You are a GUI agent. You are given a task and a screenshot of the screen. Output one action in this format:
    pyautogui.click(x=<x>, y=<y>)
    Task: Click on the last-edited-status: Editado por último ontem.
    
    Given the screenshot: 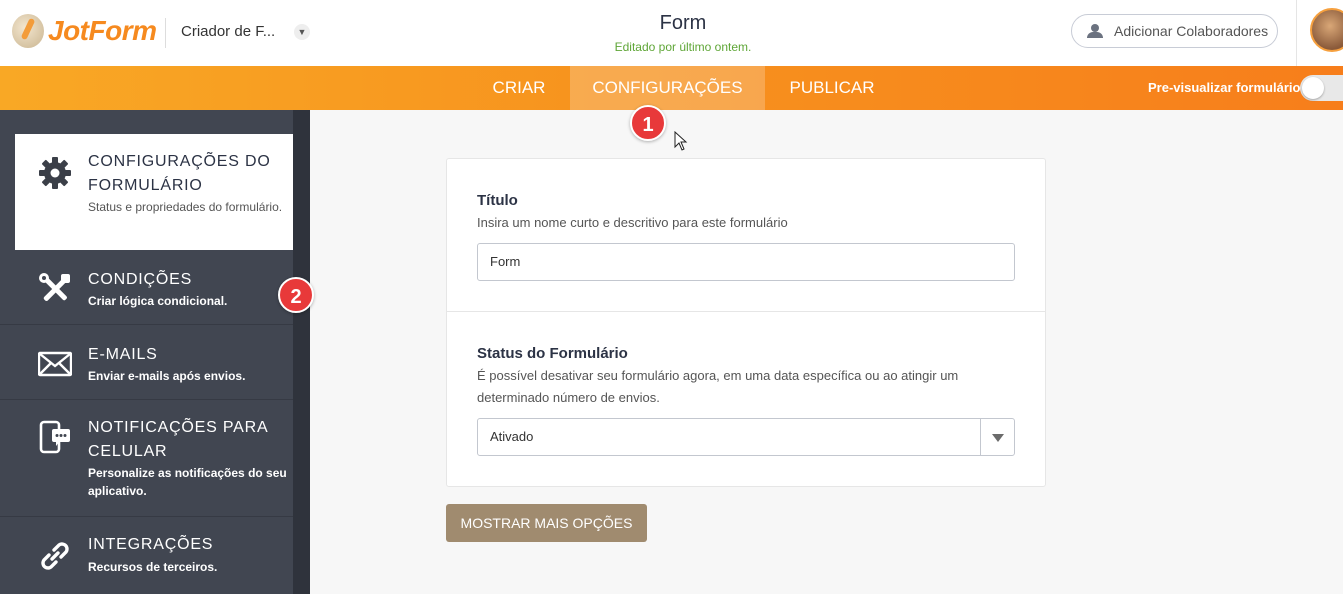 What is the action you would take?
    pyautogui.click(x=683, y=47)
    